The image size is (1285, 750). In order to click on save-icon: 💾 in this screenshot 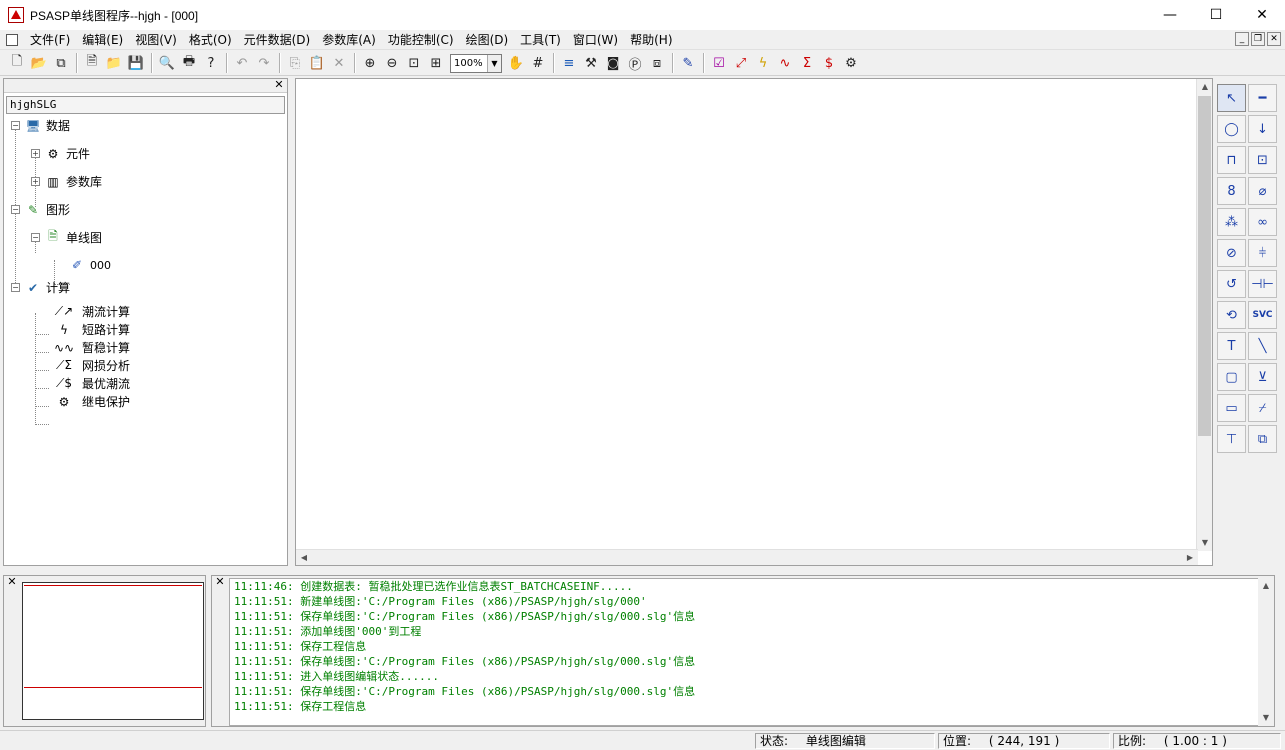, I will do `click(136, 63)`.